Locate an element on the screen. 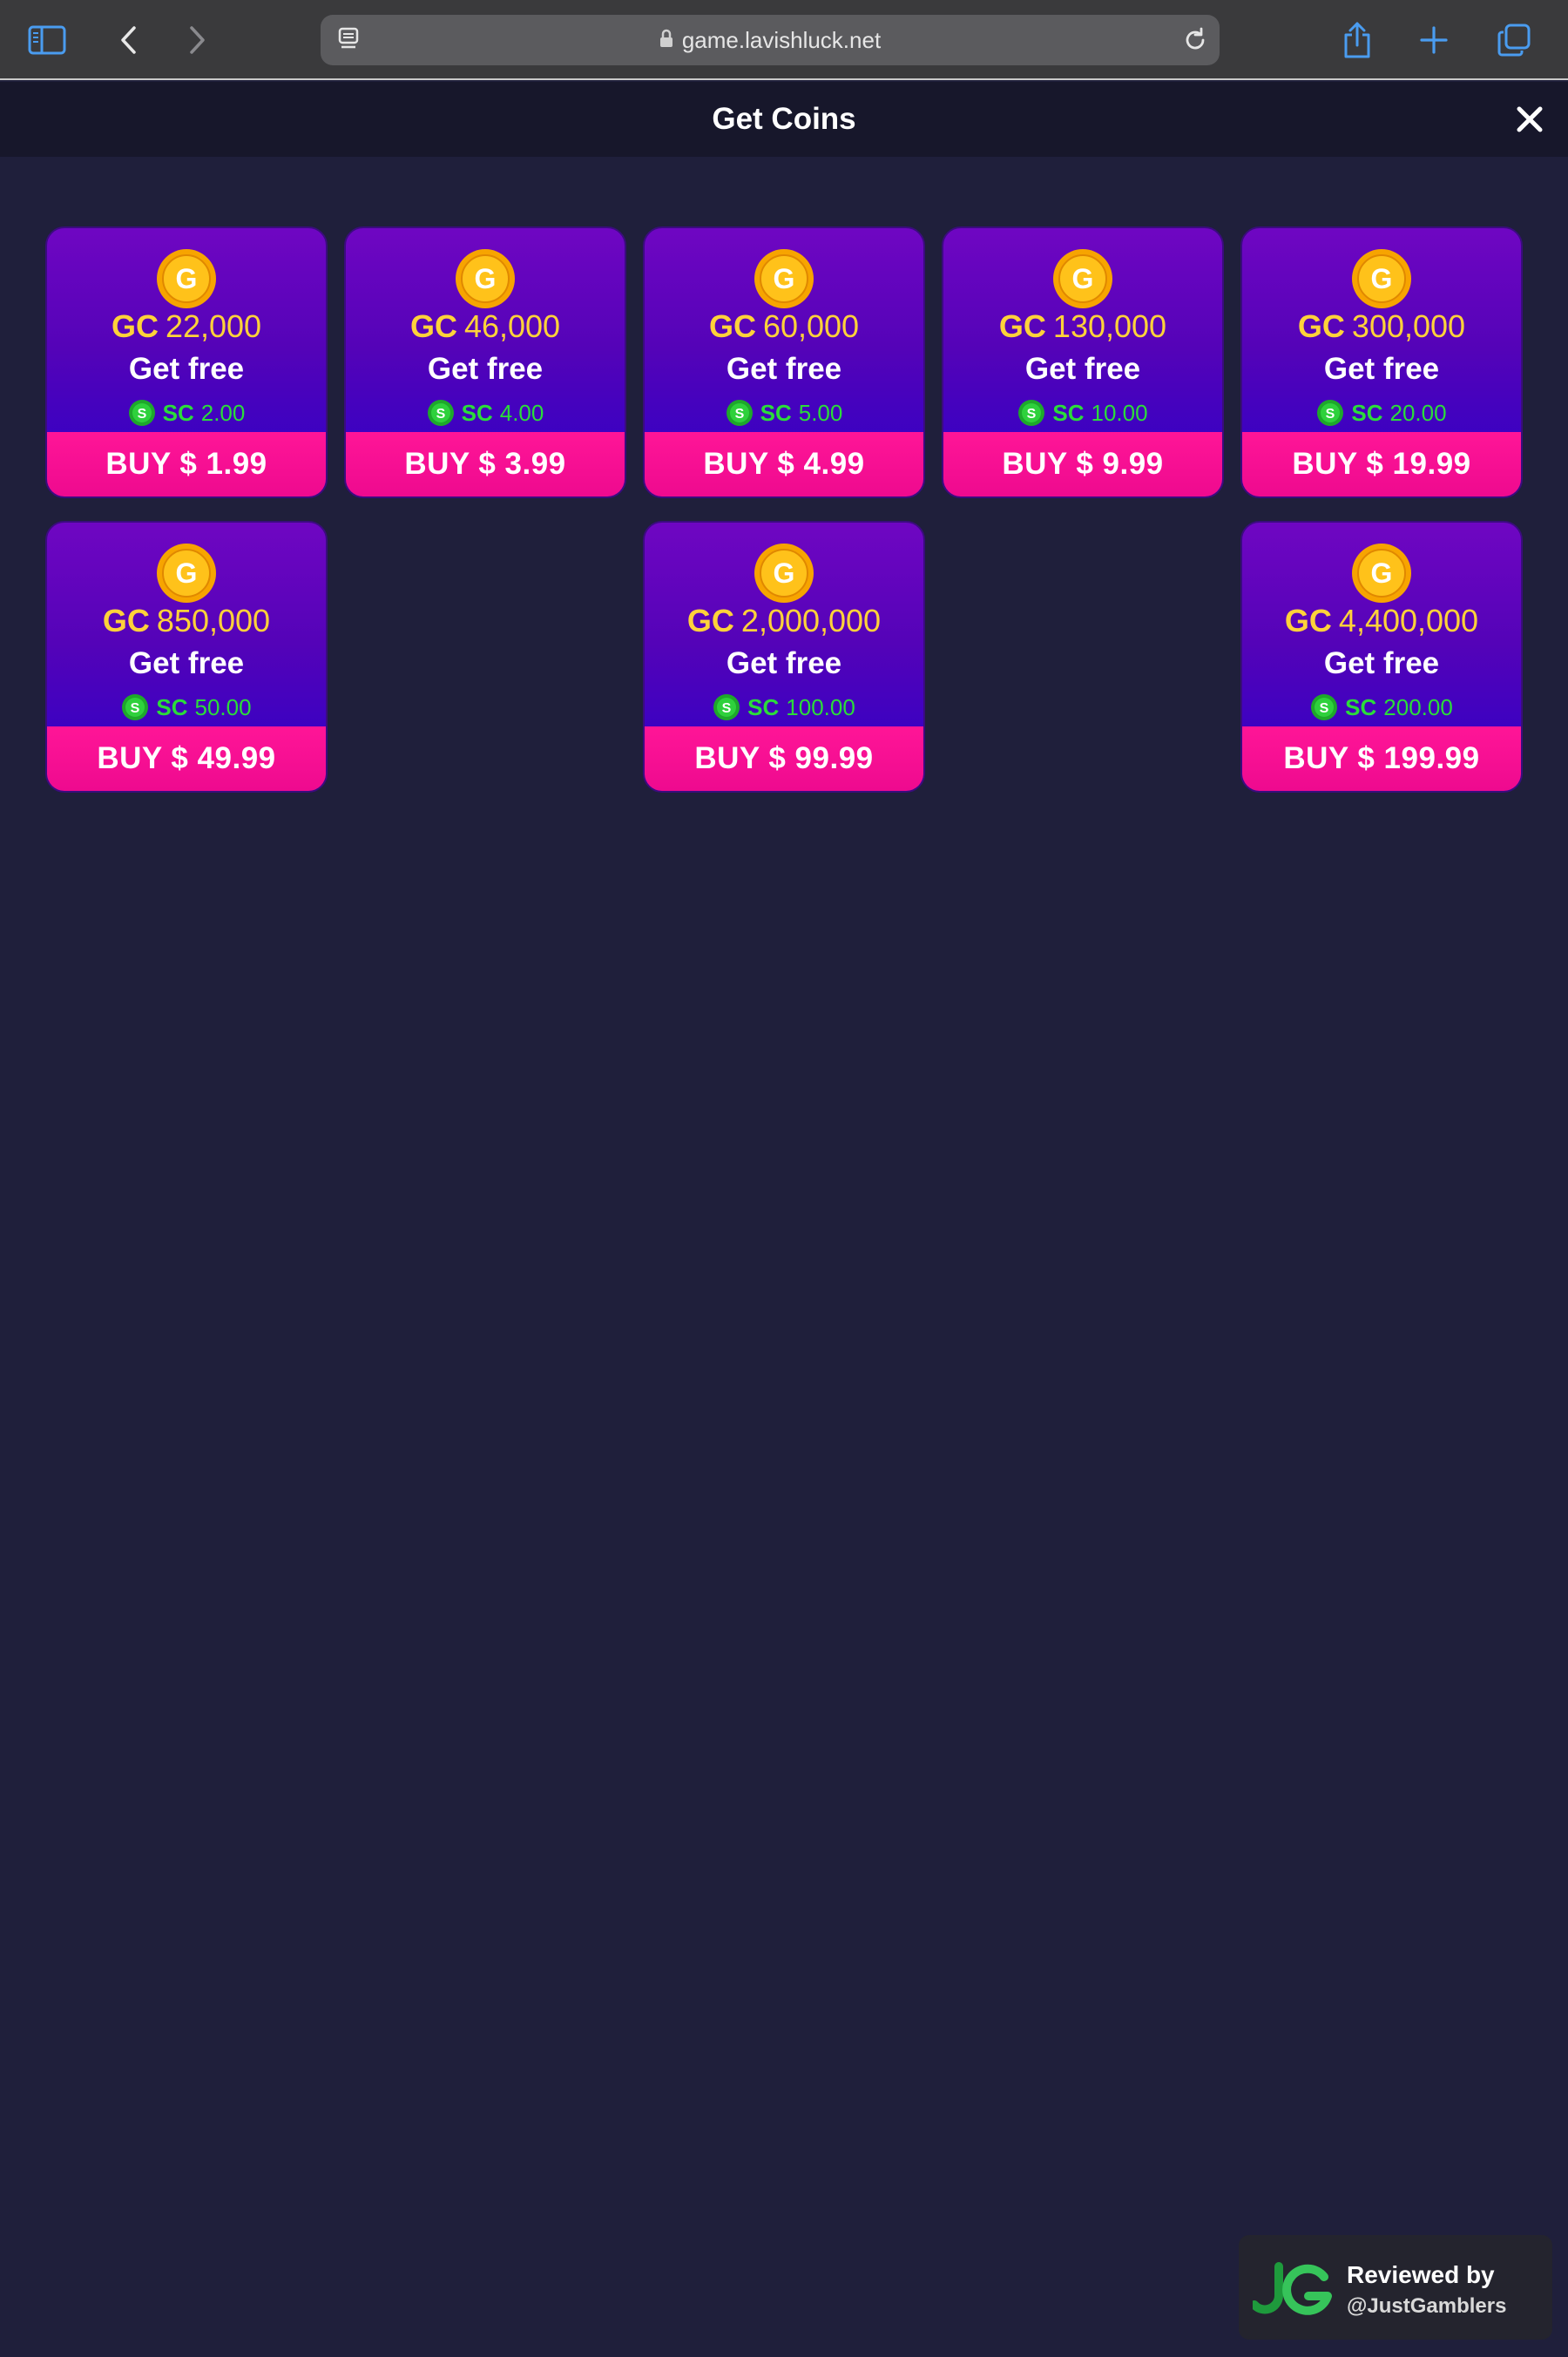  badge-line-1: Reviewed by is located at coordinates (1421, 2274).